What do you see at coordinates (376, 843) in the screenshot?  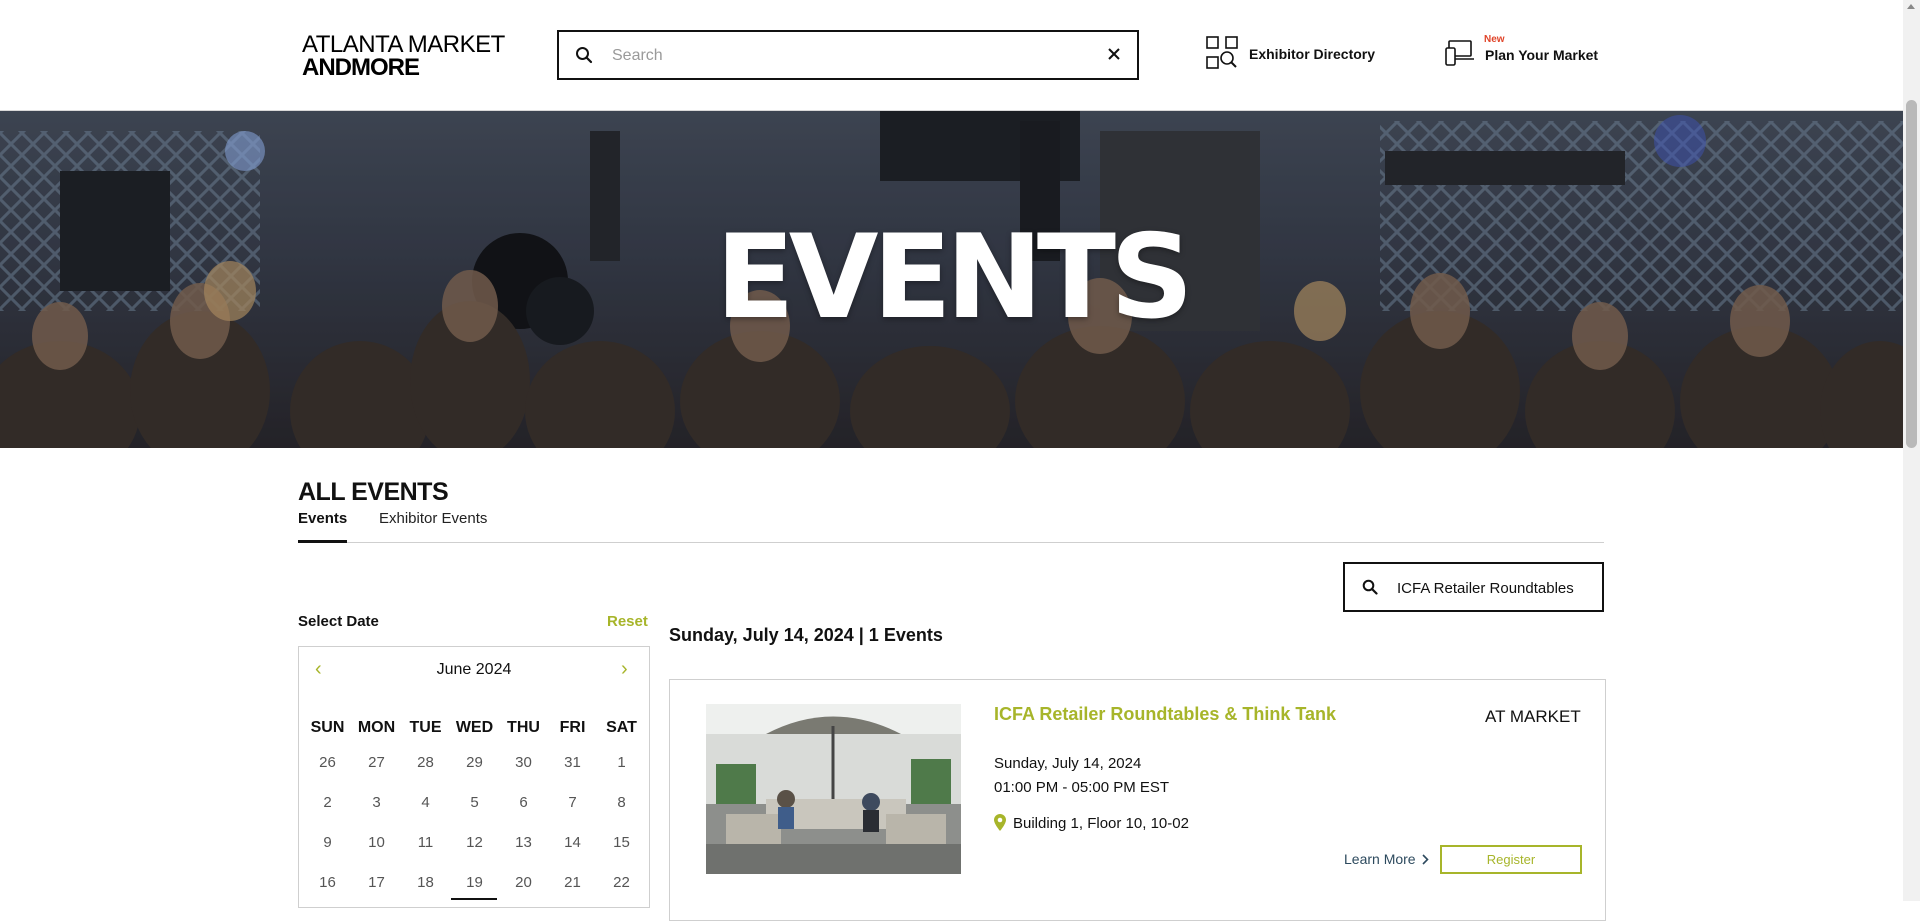 I see `calendar-day: 10` at bounding box center [376, 843].